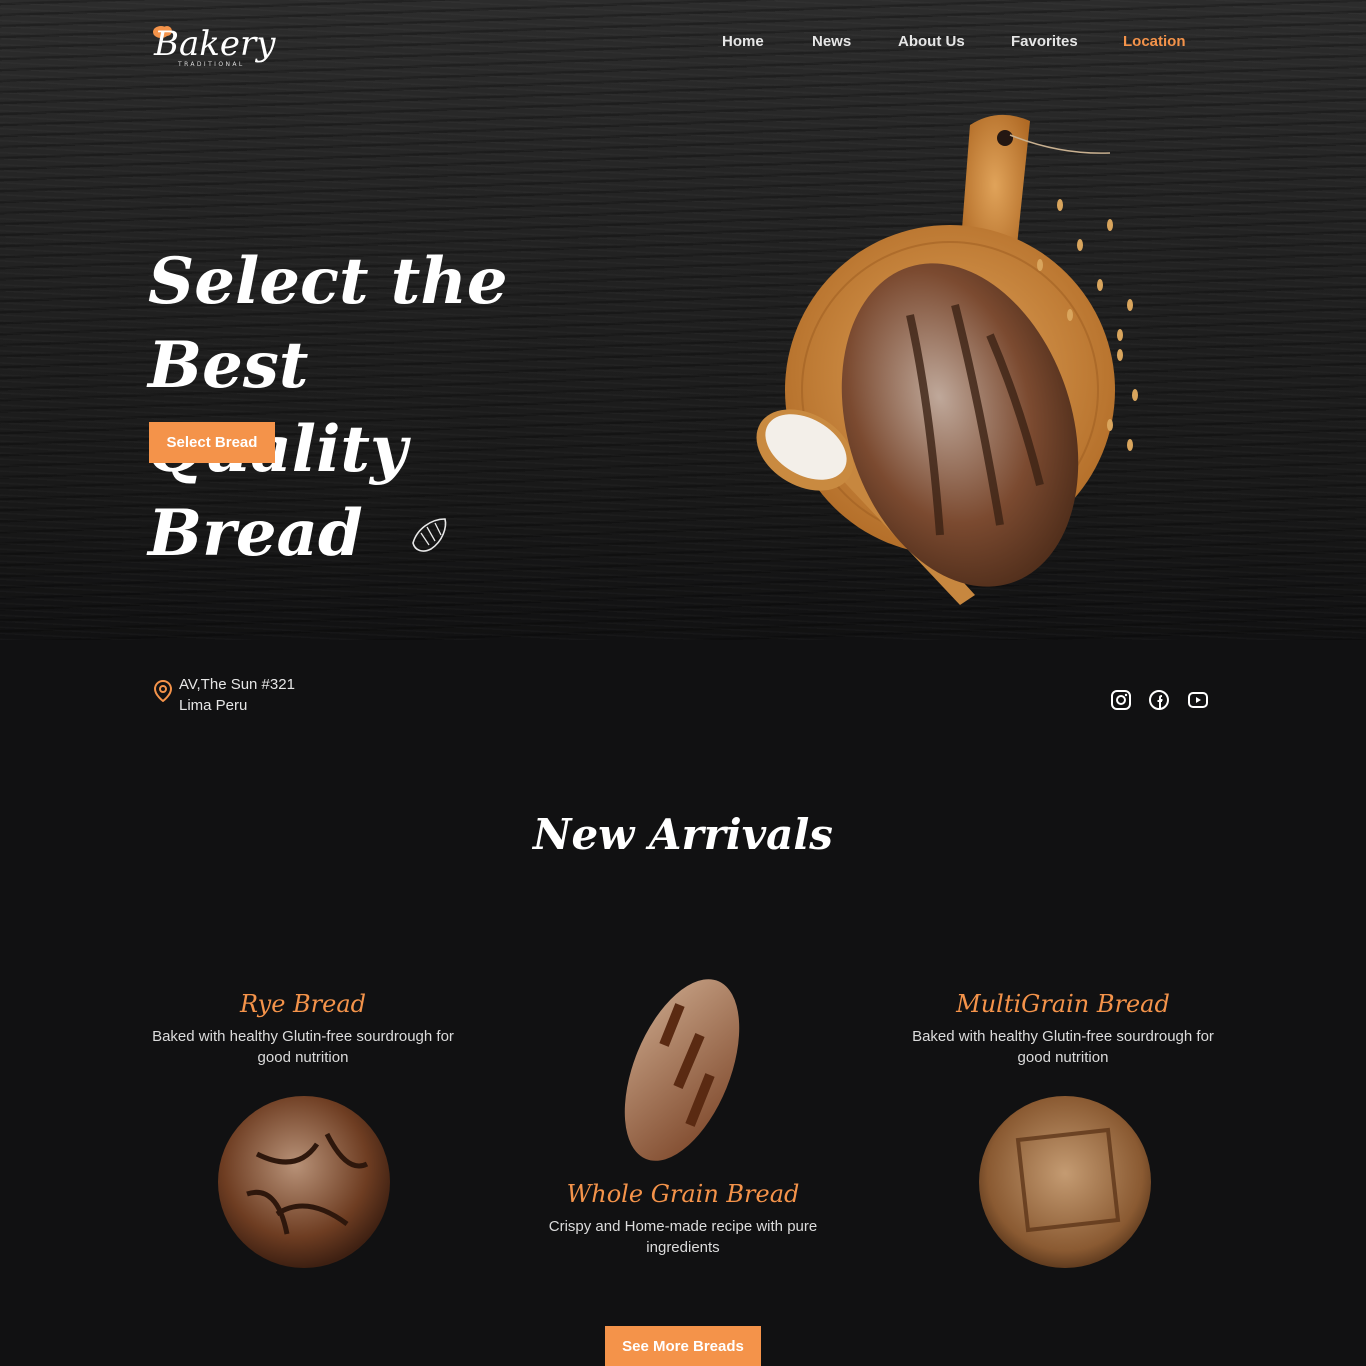  What do you see at coordinates (237, 684) in the screenshot?
I see `address-line-1: AV,The Sun #321` at bounding box center [237, 684].